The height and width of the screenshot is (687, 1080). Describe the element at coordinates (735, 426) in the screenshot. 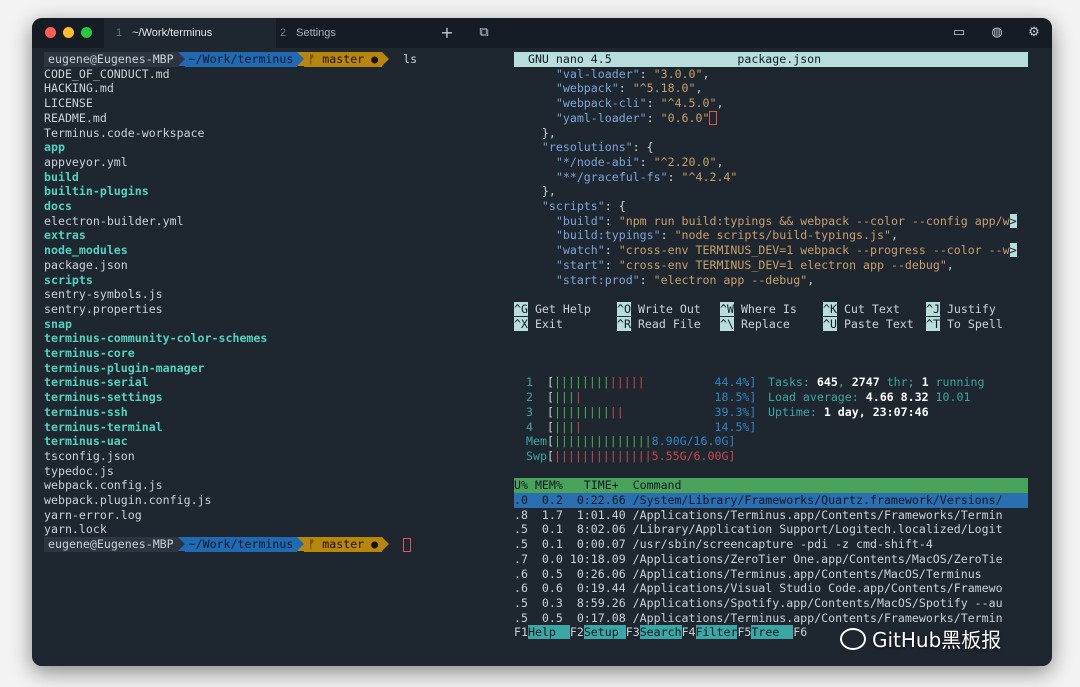

I see `cpu-percent: 14.5%]` at that location.